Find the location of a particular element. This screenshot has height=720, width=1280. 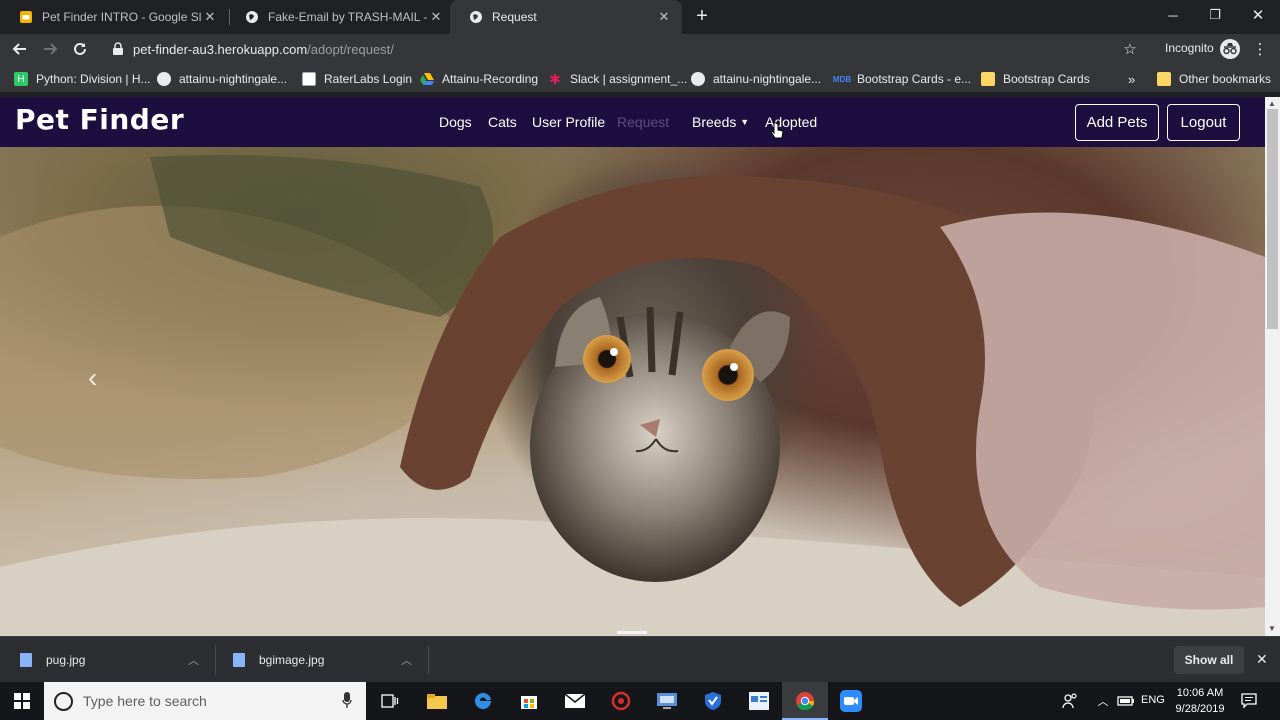

nav-dropdown-breeds: Breeds ▼ is located at coordinates (720, 122).